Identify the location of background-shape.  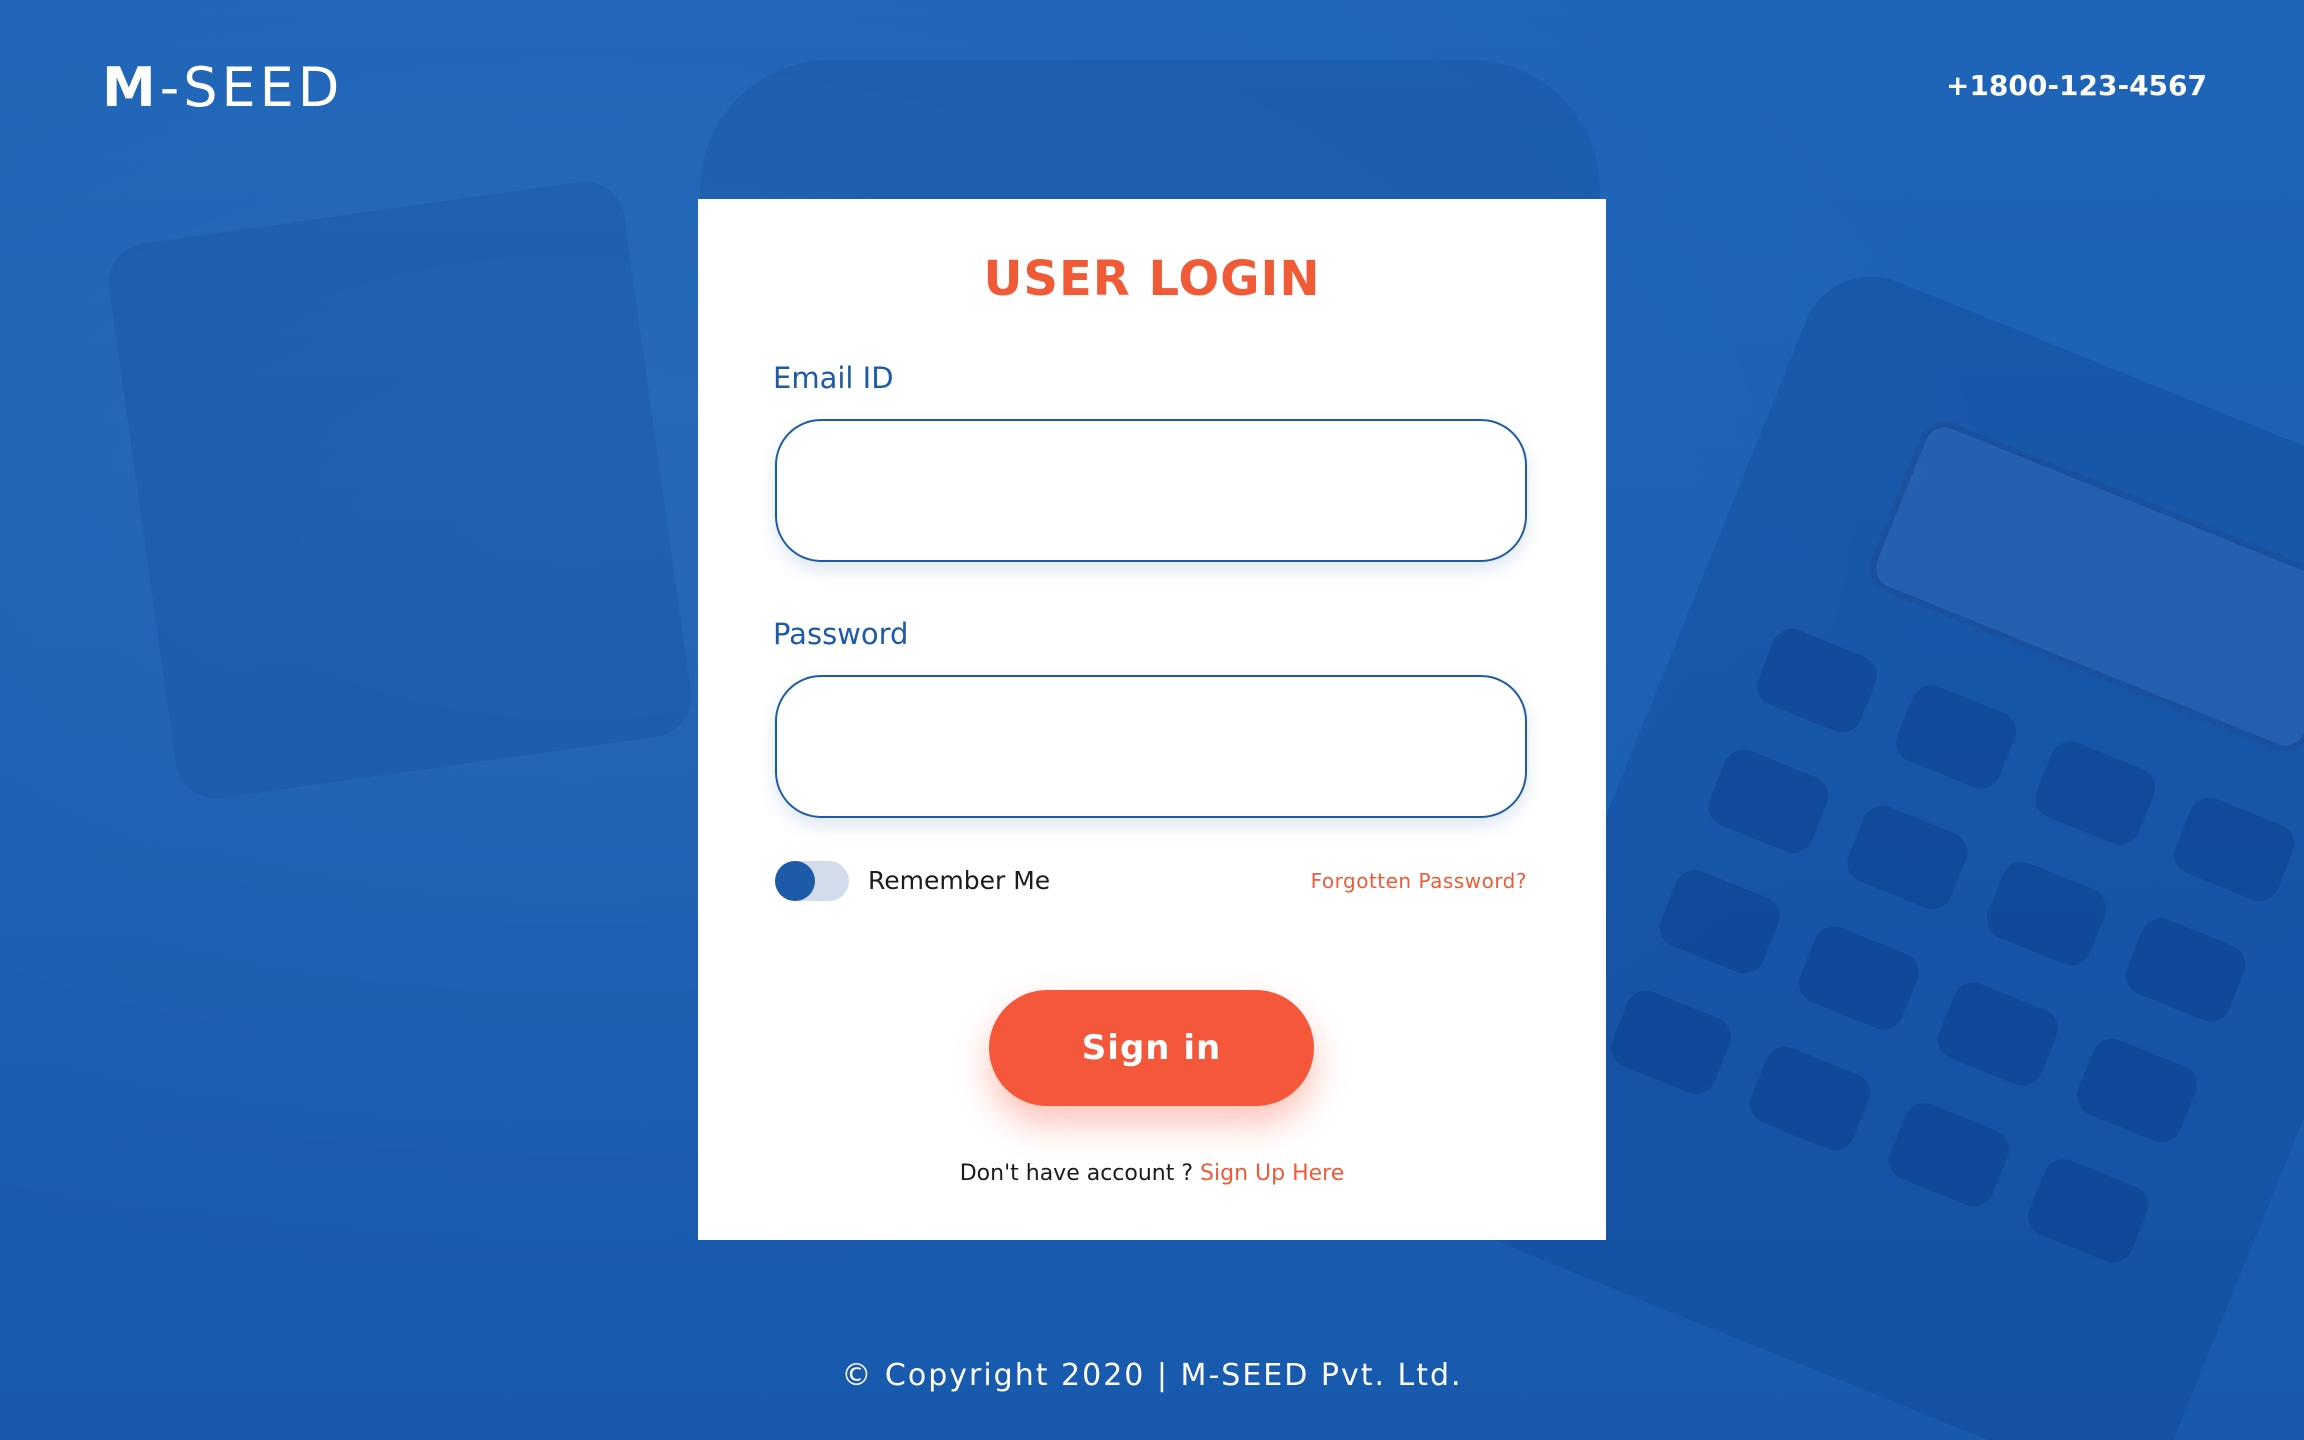
(400, 490).